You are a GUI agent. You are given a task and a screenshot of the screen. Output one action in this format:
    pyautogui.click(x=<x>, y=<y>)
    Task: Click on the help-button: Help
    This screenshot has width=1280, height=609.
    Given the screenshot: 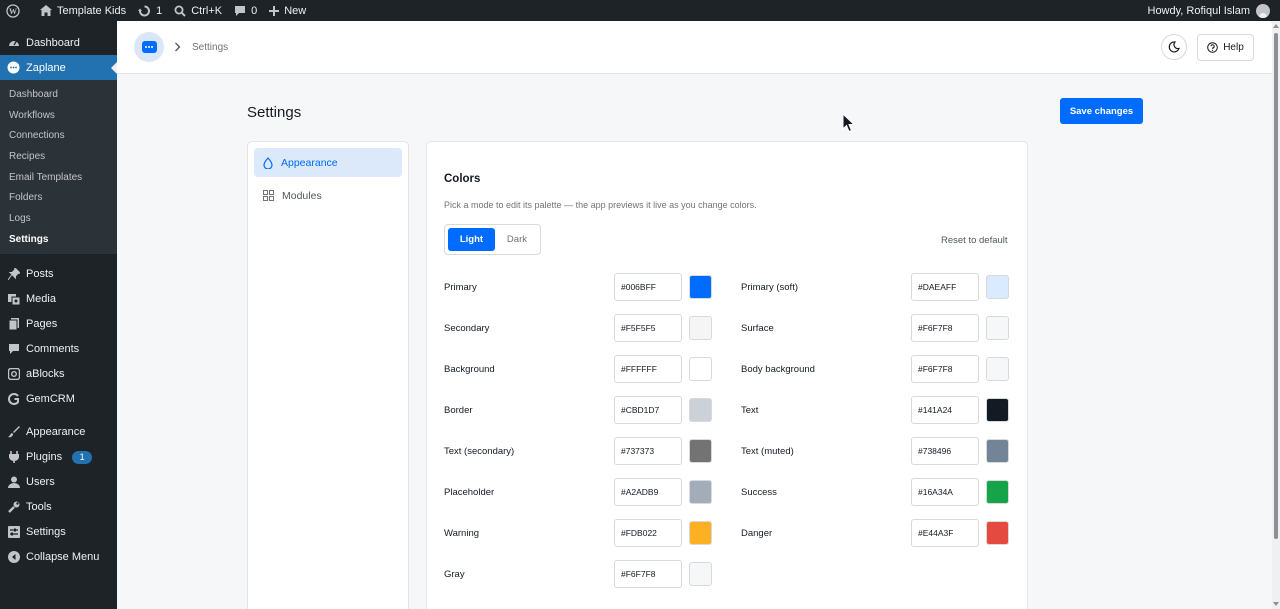 What is the action you would take?
    pyautogui.click(x=1225, y=47)
    